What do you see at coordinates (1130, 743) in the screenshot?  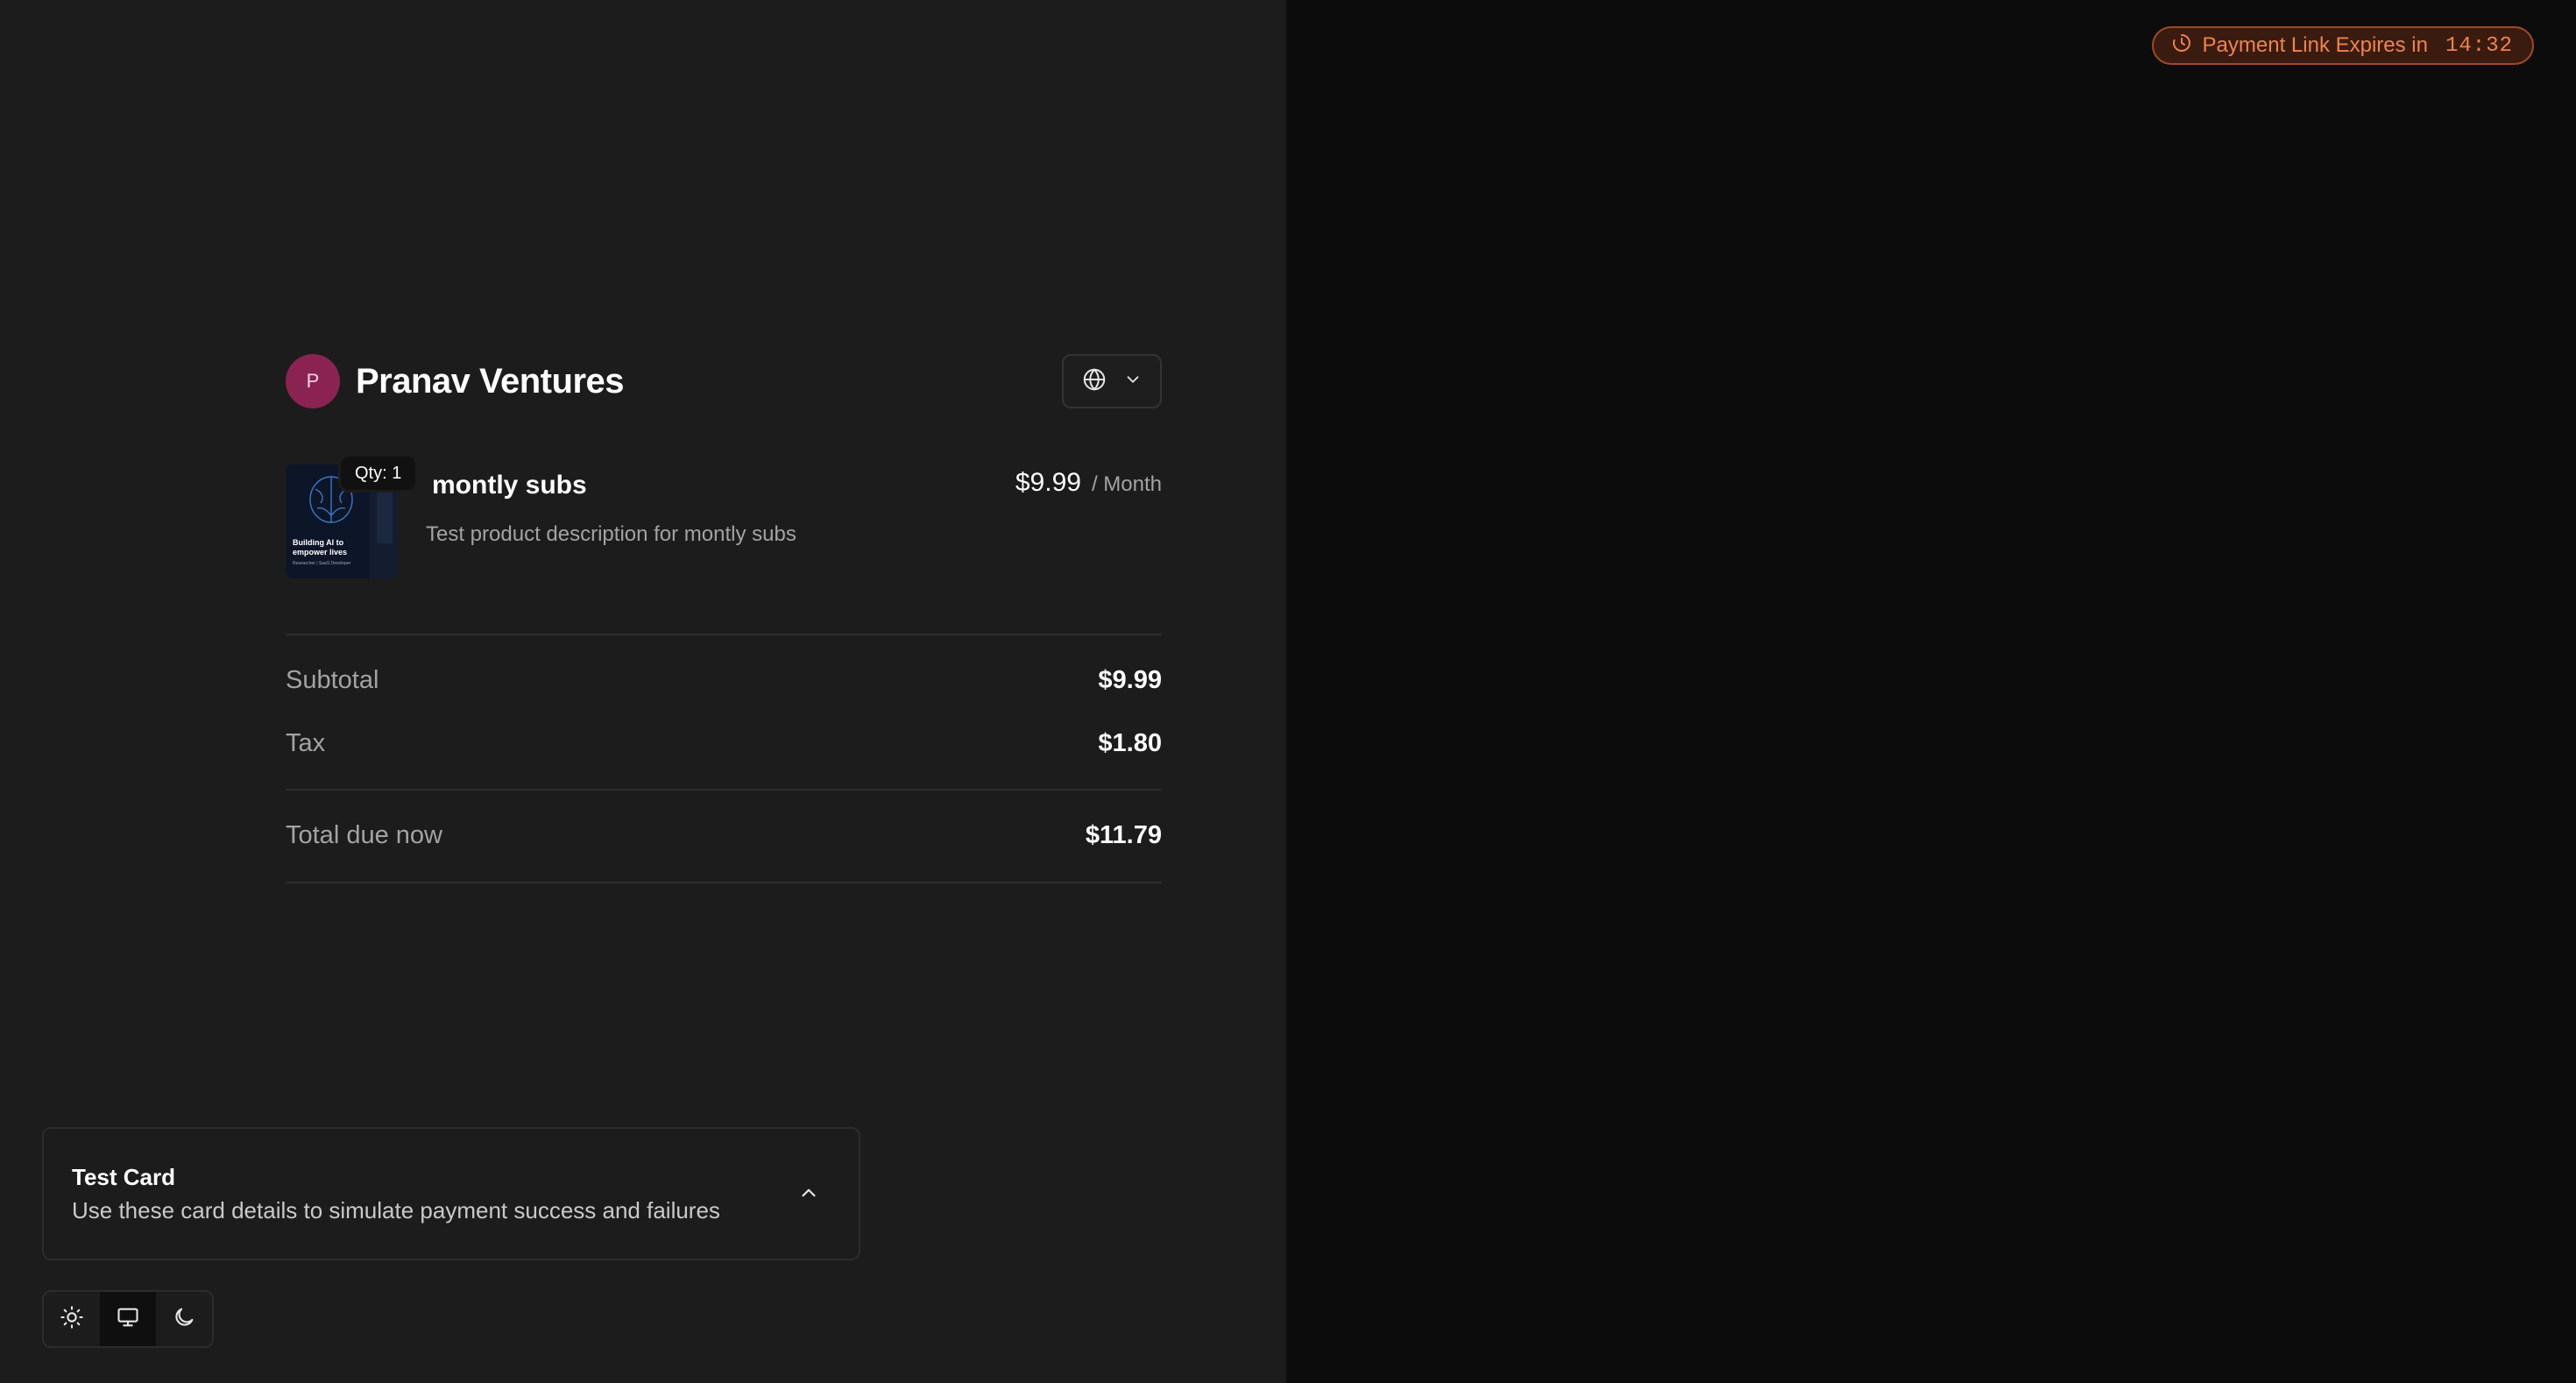 I see `tax-value: $1.80` at bounding box center [1130, 743].